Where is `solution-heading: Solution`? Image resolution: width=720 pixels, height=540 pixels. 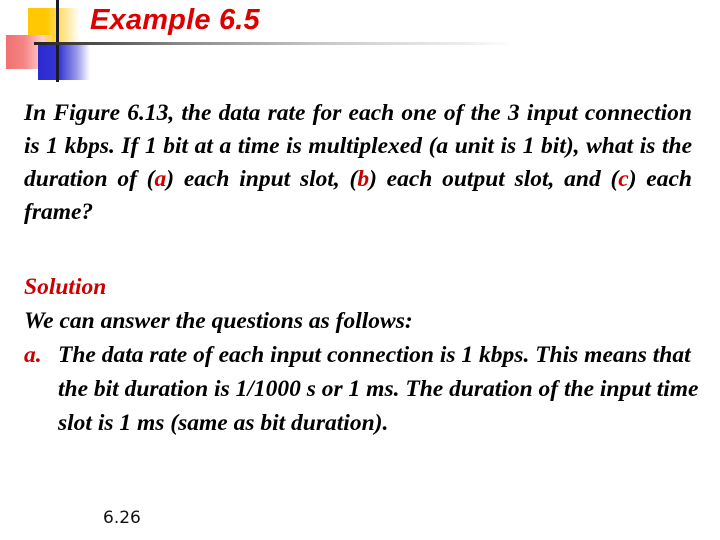 solution-heading: Solution is located at coordinates (65, 287).